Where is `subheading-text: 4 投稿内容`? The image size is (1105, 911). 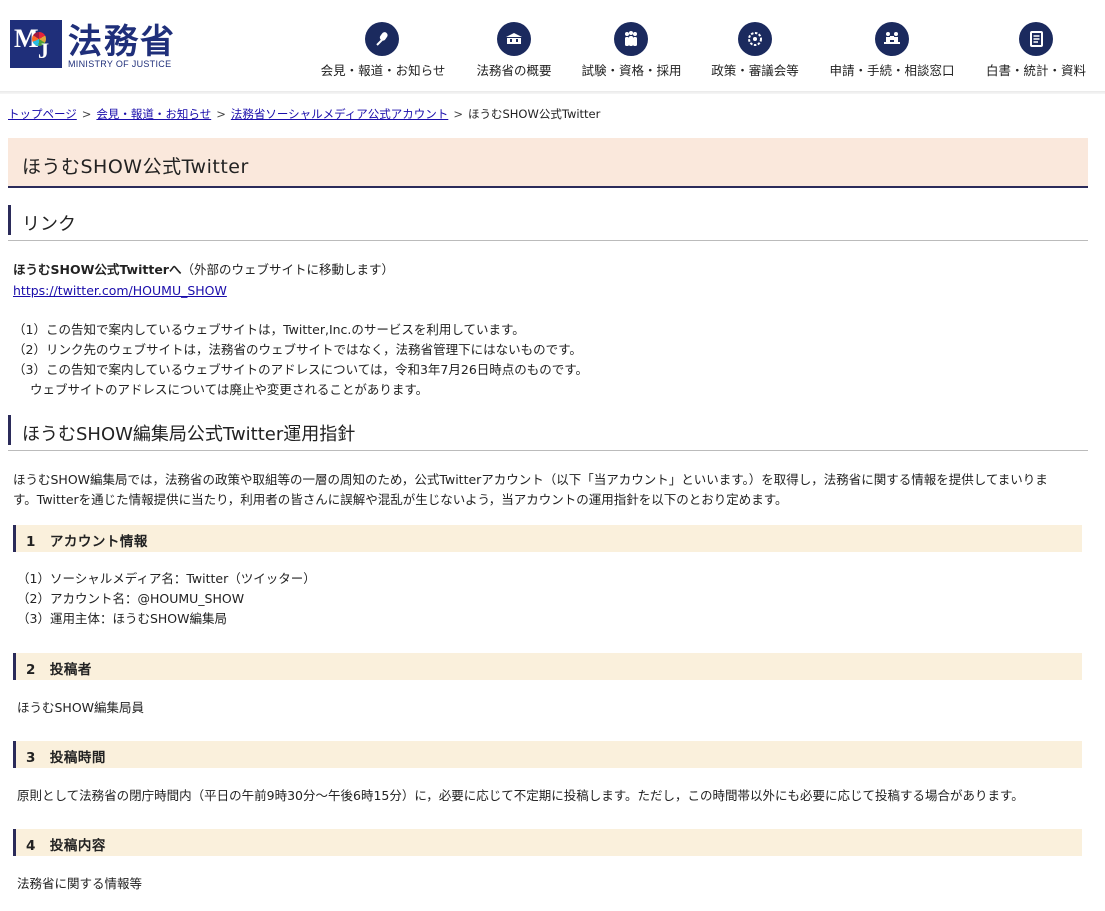
subheading-text: 4 投稿内容 is located at coordinates (66, 846).